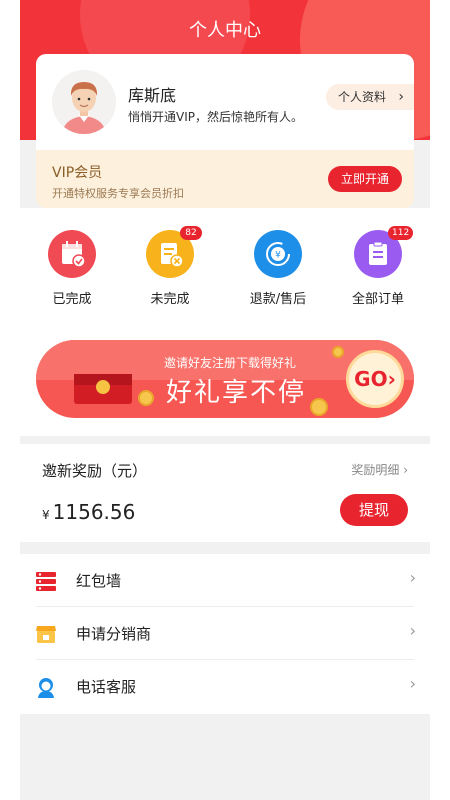 The image size is (450, 800). I want to click on order-refund: ¥ 退款/售后, so click(278, 268).